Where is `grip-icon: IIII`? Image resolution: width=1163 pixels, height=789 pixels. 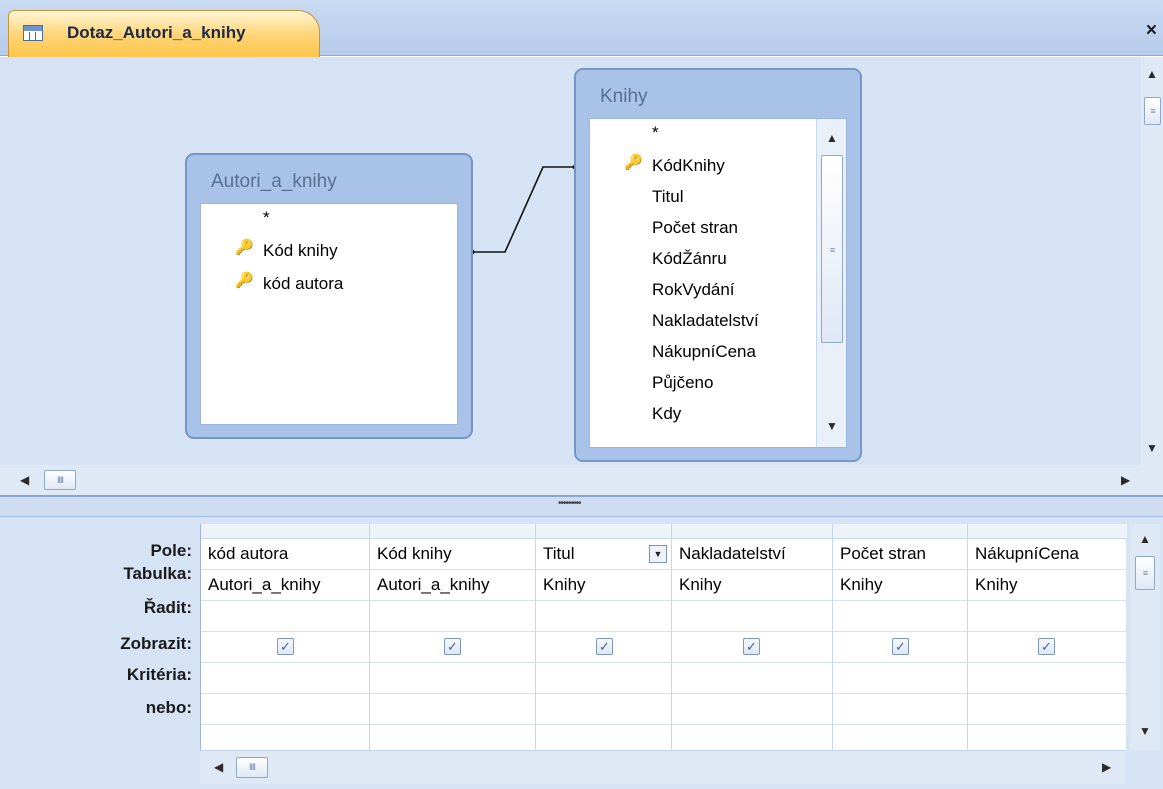 grip-icon: IIII is located at coordinates (252, 767).